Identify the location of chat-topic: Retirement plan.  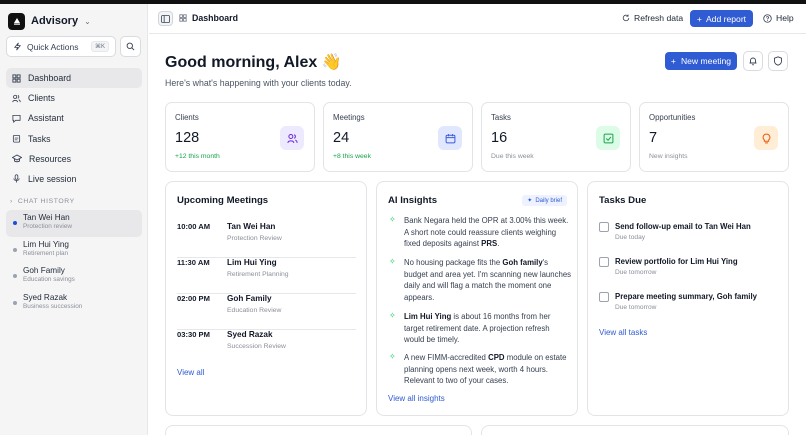
(46, 253).